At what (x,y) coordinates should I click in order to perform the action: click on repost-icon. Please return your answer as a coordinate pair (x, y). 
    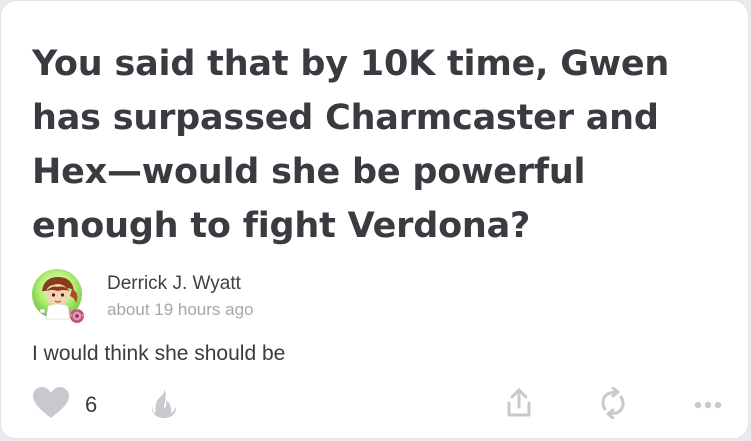
    Looking at the image, I should click on (613, 405).